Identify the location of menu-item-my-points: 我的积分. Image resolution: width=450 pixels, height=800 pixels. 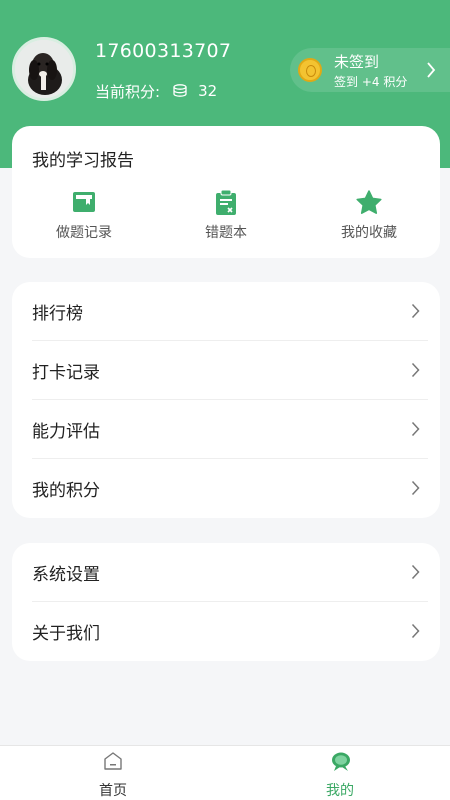
(230, 488).